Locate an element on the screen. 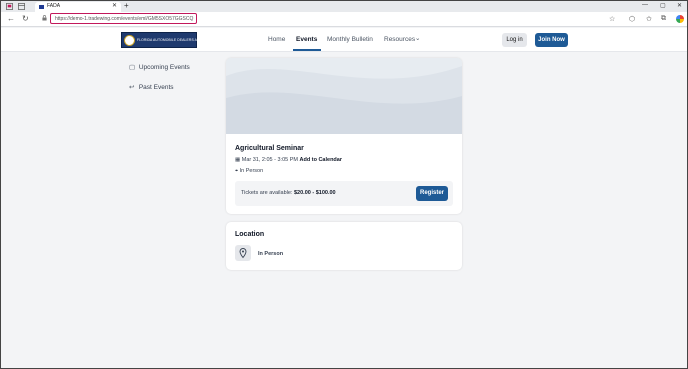  tab-actions-icon is located at coordinates (21, 6).